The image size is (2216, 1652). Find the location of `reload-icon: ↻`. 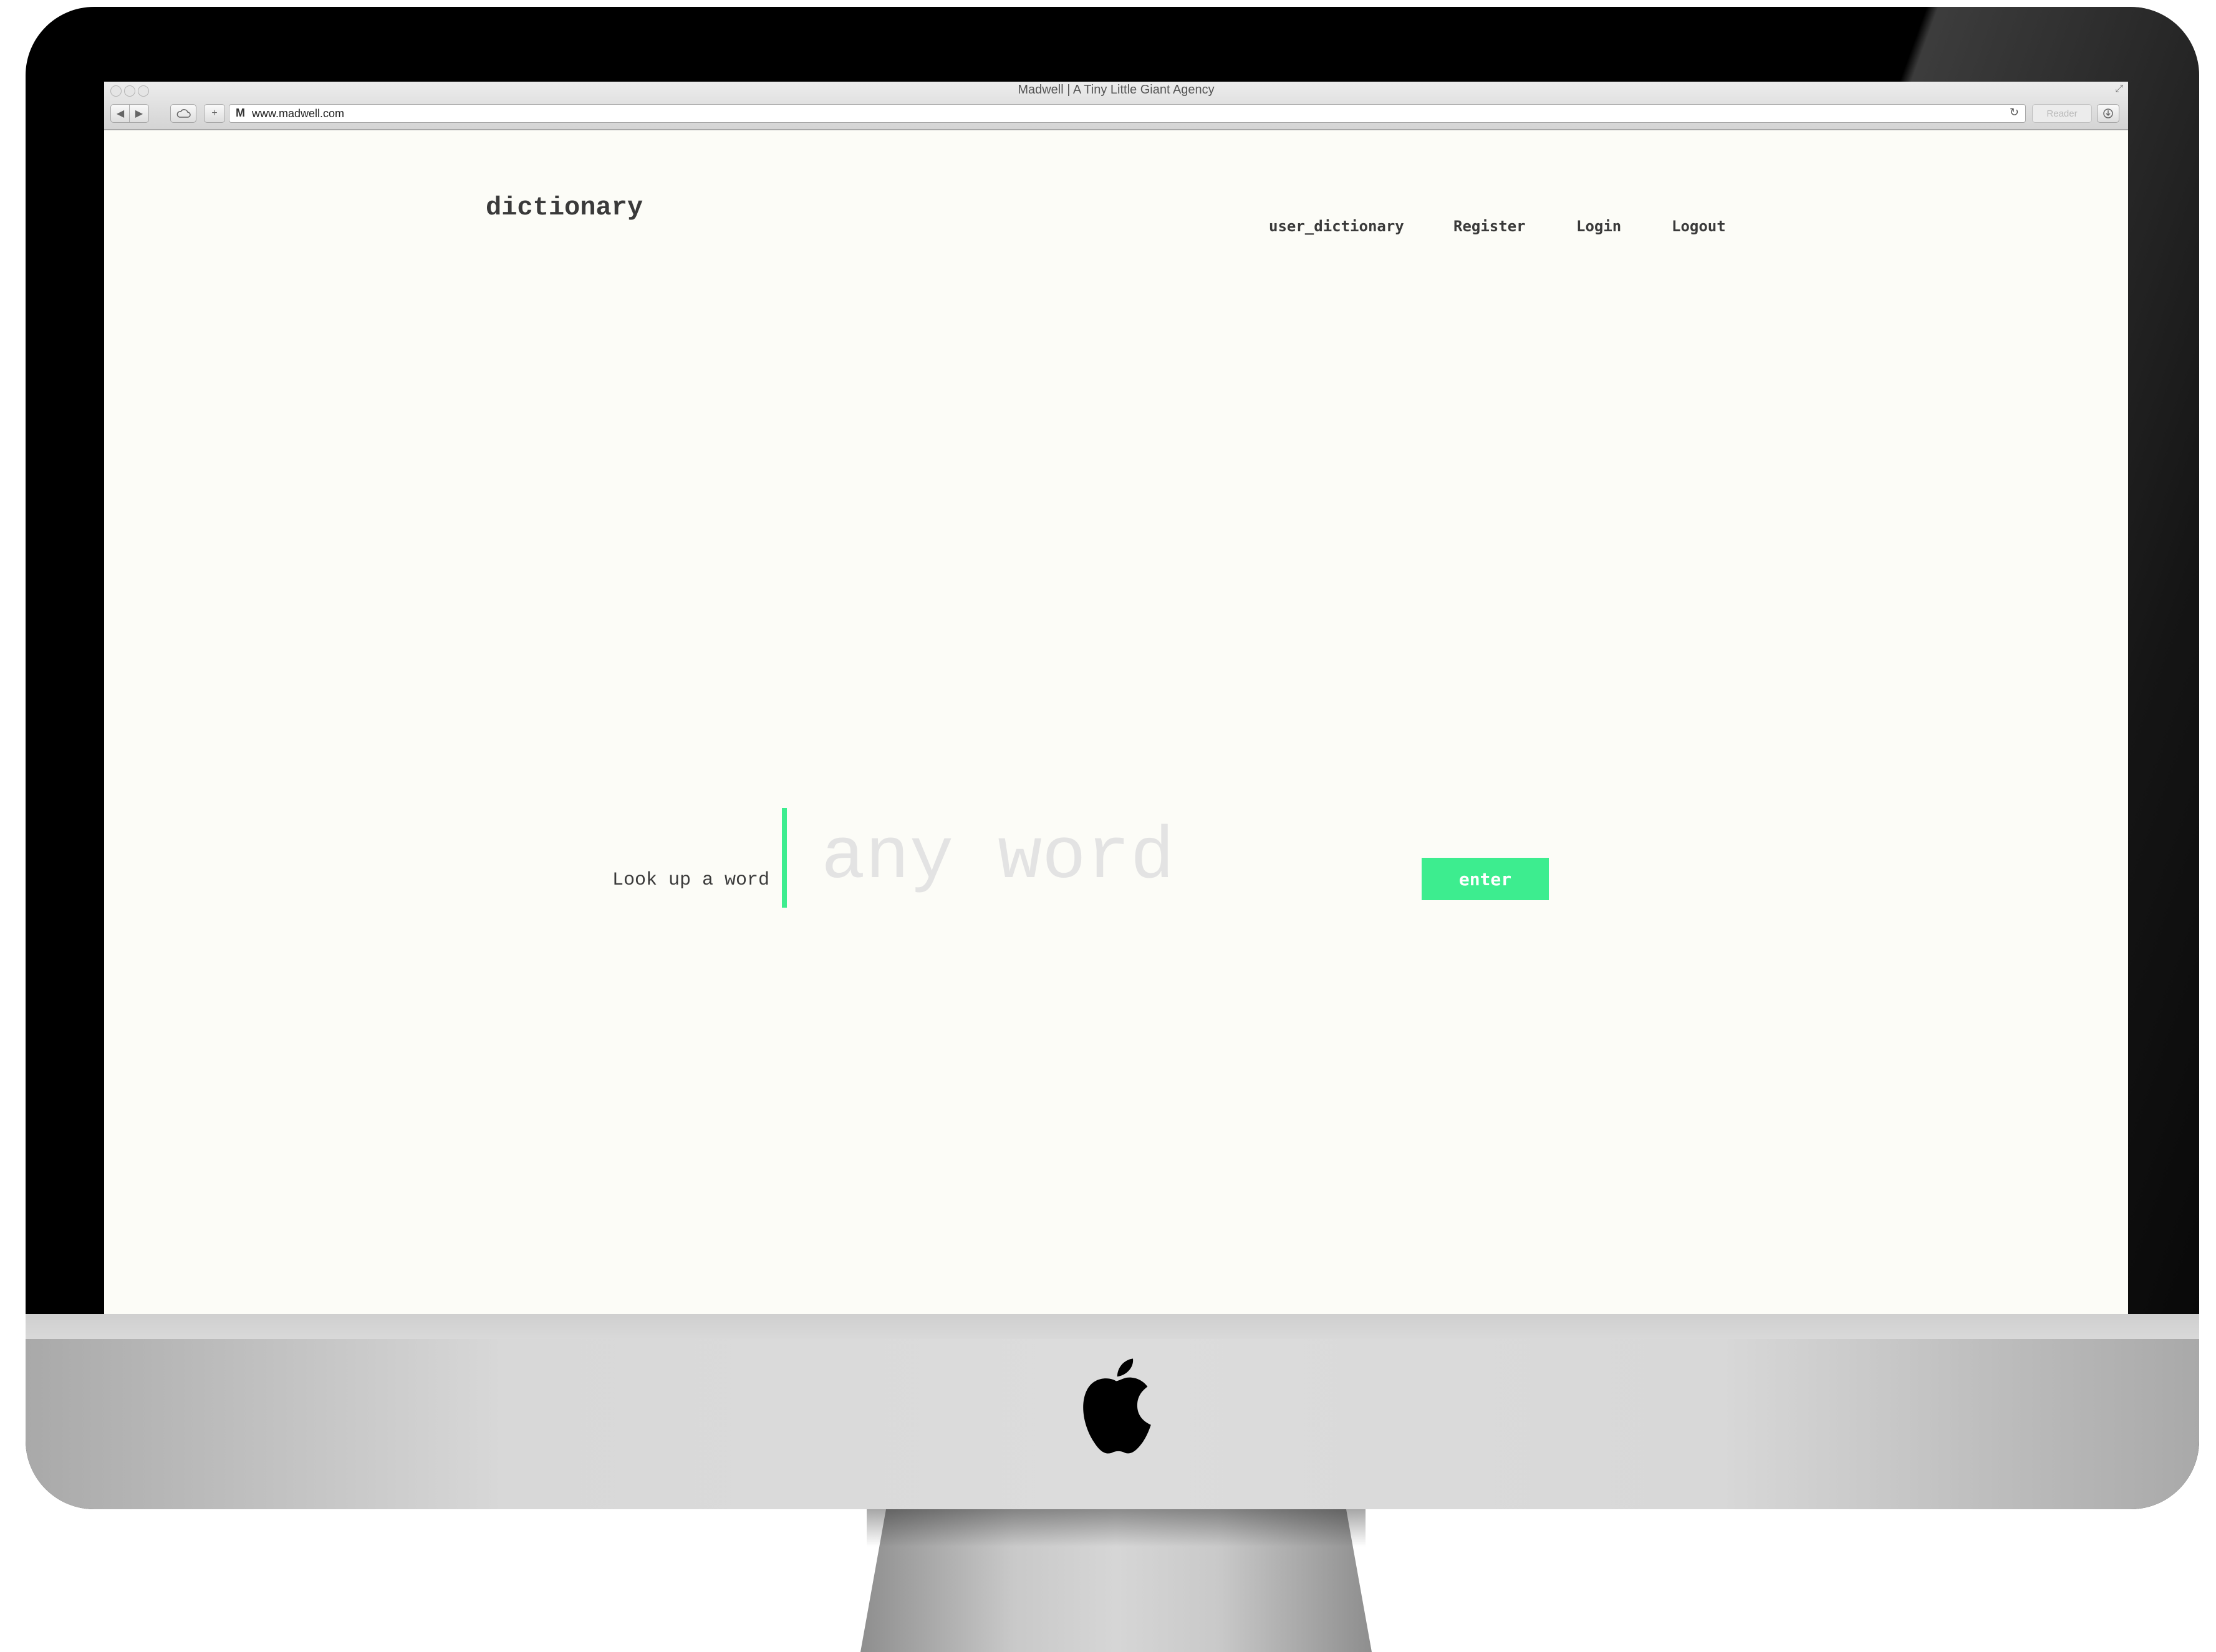

reload-icon: ↻ is located at coordinates (2014, 112).